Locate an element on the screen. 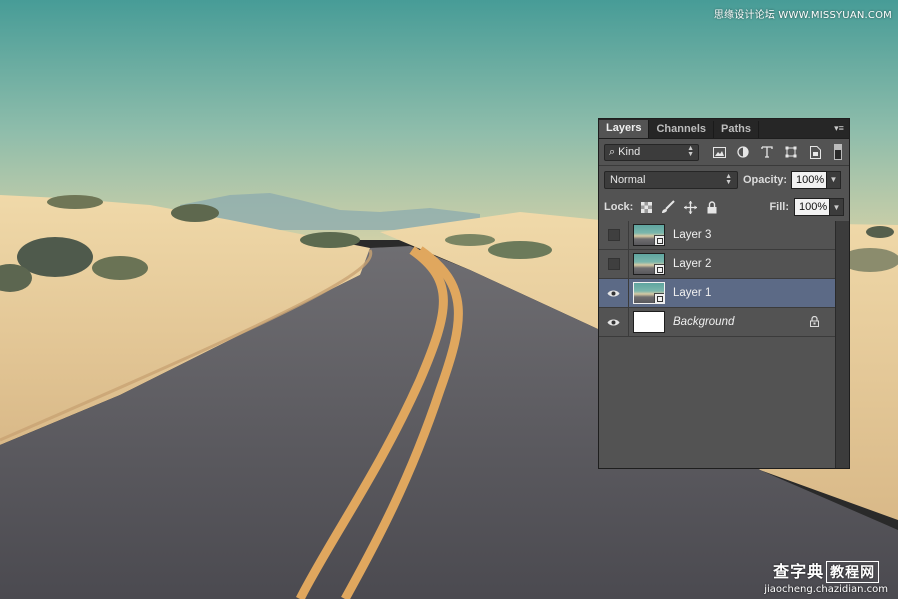  type-filter-icon is located at coordinates (767, 152).